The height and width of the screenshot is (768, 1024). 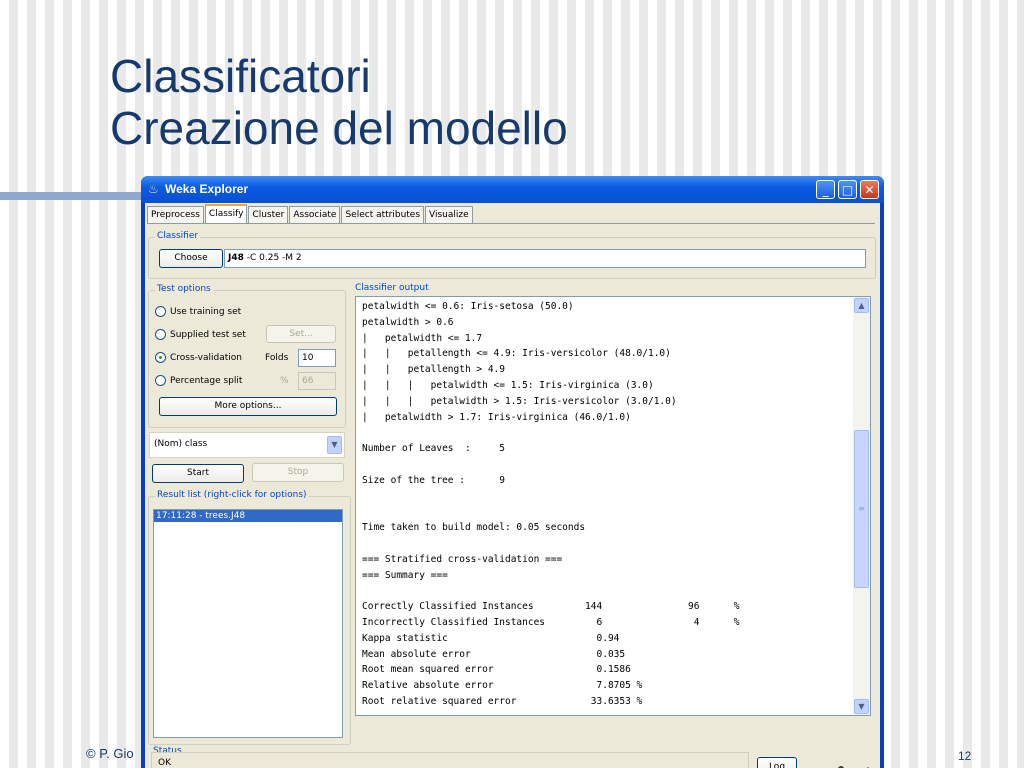 I want to click on log-button: Log, so click(x=777, y=762).